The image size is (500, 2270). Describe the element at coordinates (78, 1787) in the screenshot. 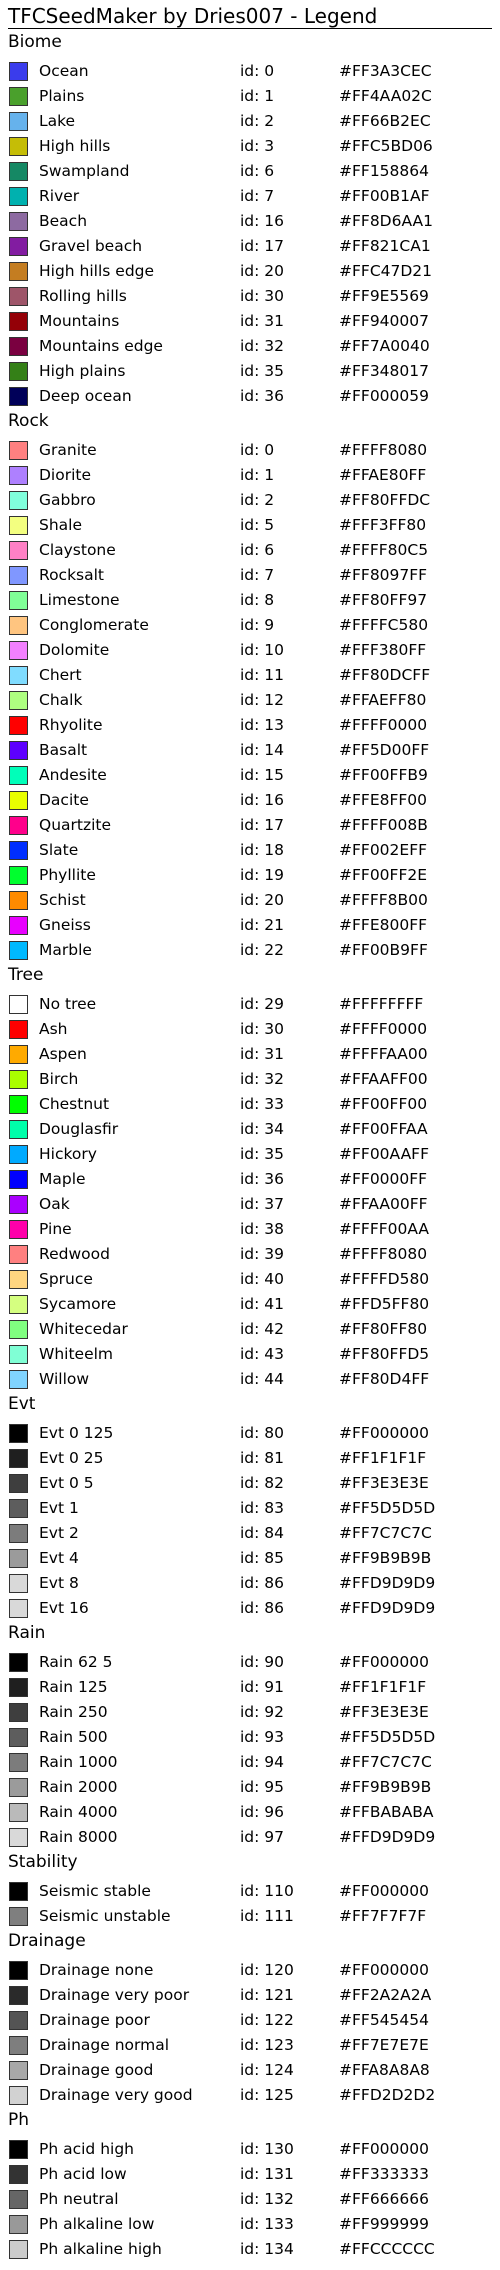

I see `entry-name: Rain 2000` at that location.